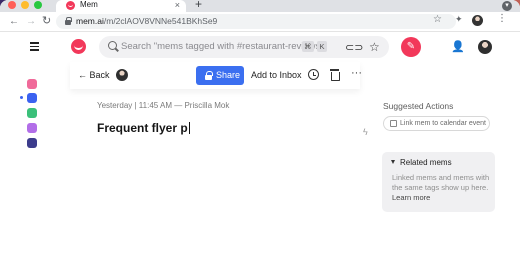  What do you see at coordinates (308, 46) in the screenshot?
I see `shortcut-cmd-key: ⌘` at bounding box center [308, 46].